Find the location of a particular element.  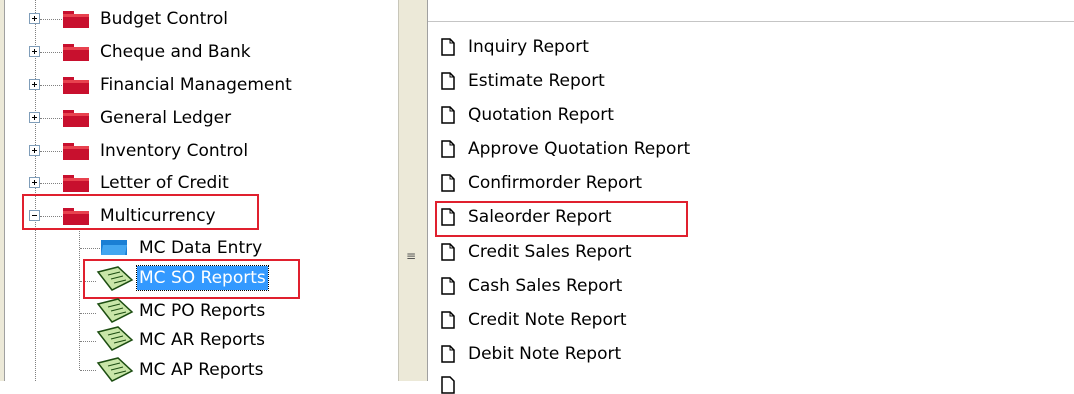

tree-connector-root is located at coordinates (35, 190).